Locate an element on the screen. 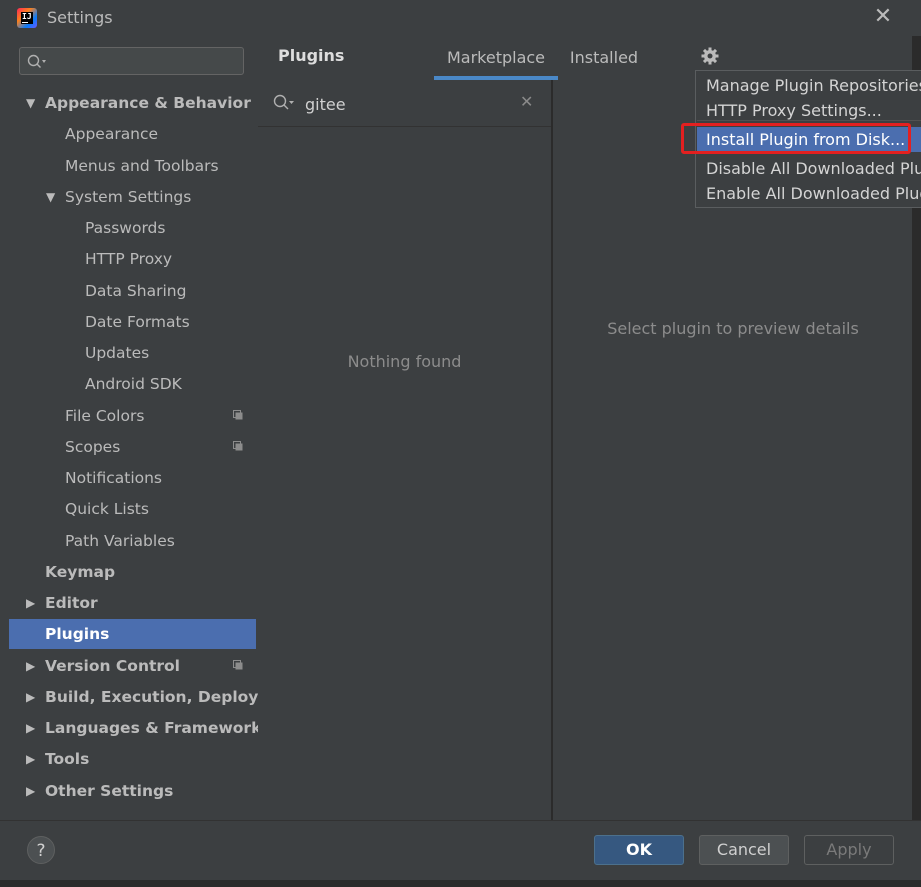  sidebar-item: Keymap is located at coordinates (132, 572).